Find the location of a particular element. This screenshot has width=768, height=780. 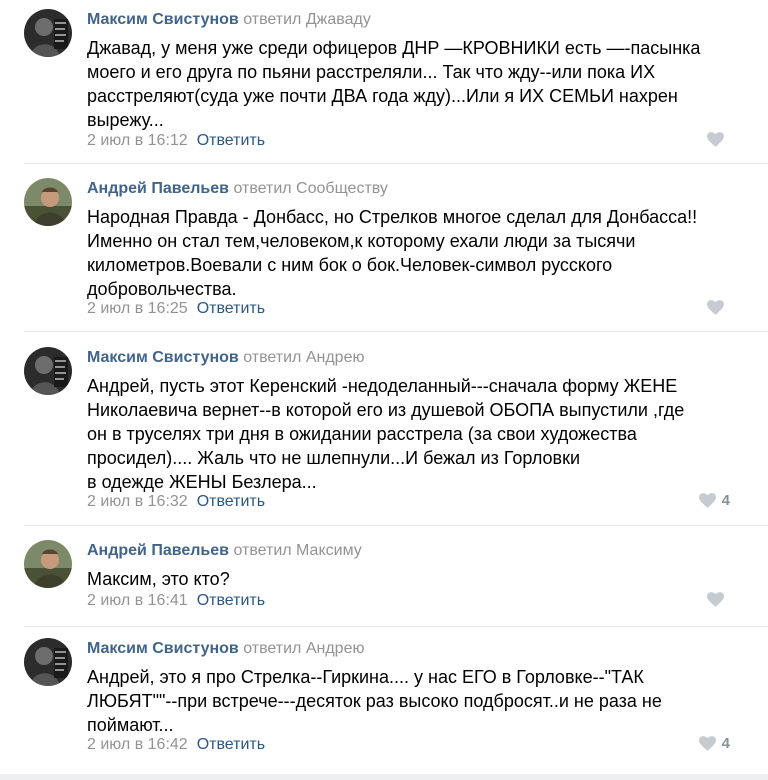

comment-header: Андрей Павельев ответил Сообществу is located at coordinates (237, 189).